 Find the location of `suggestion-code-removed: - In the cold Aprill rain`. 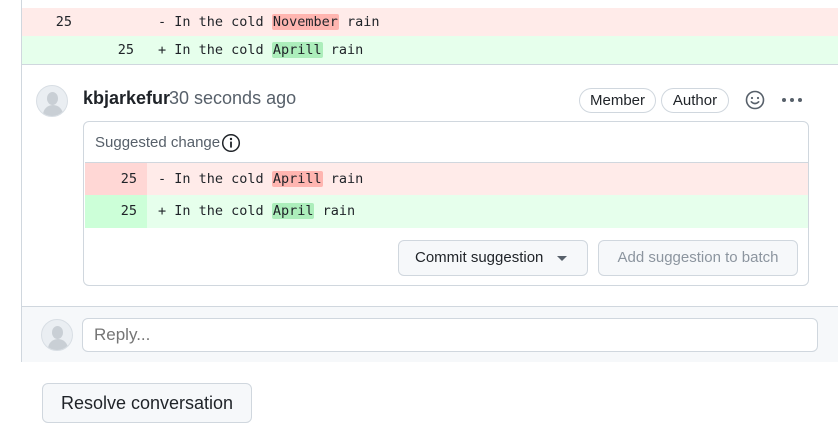

suggestion-code-removed: - In the cold Aprill rain is located at coordinates (260, 179).